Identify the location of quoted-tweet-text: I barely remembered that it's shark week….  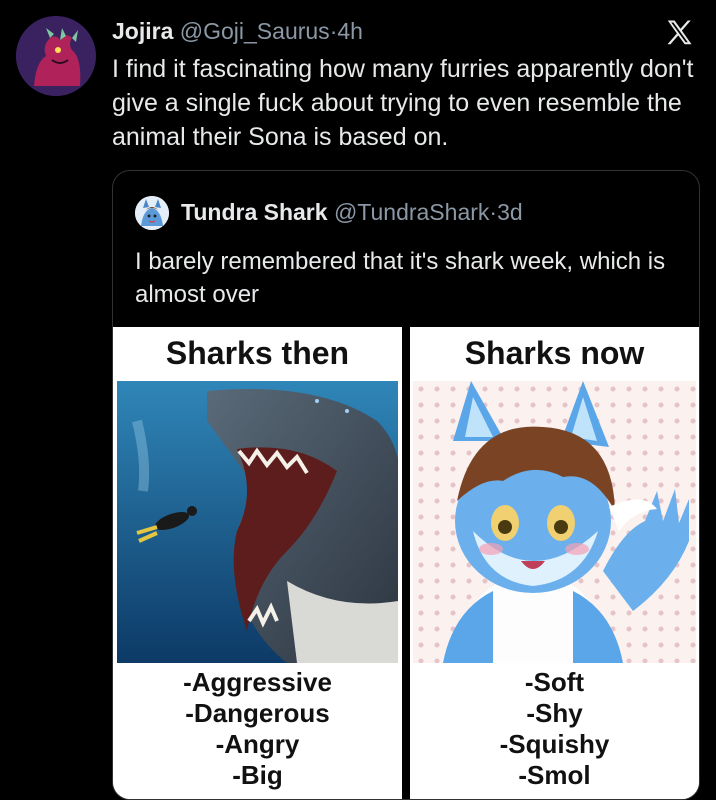
(400, 278).